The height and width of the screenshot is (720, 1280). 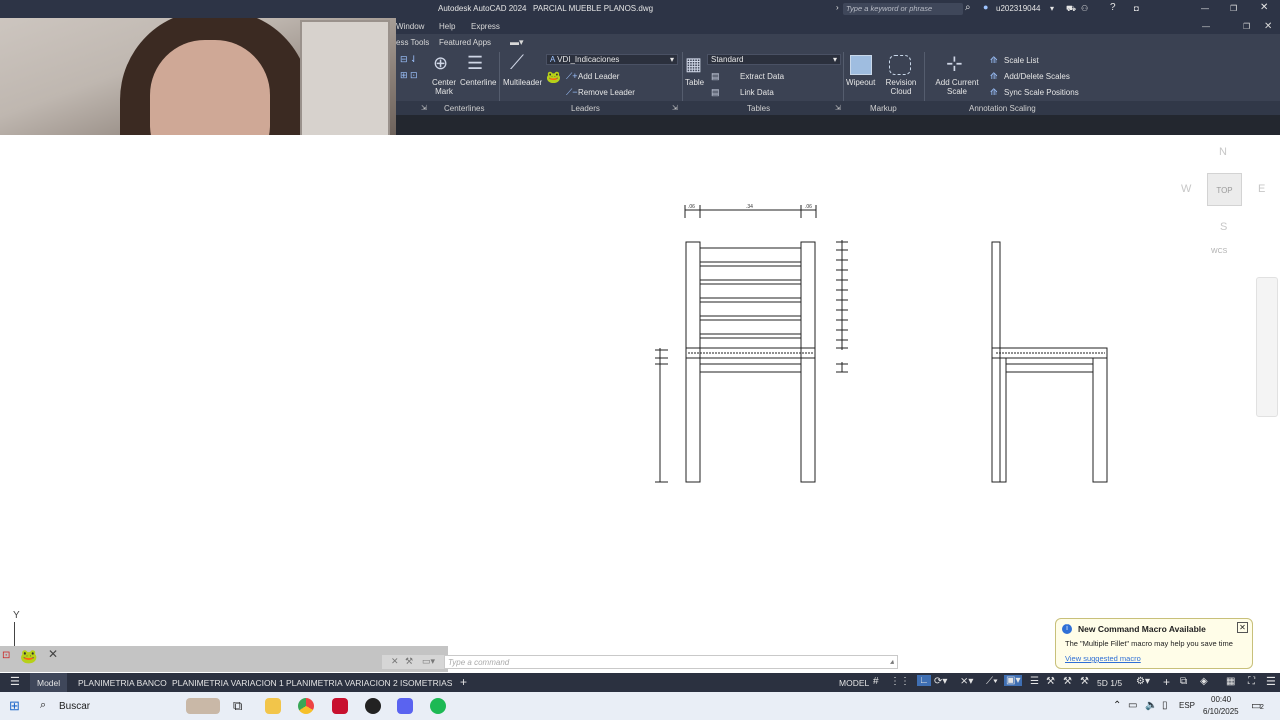 What do you see at coordinates (1205, 8) in the screenshot?
I see `minimize-icon: —` at bounding box center [1205, 8].